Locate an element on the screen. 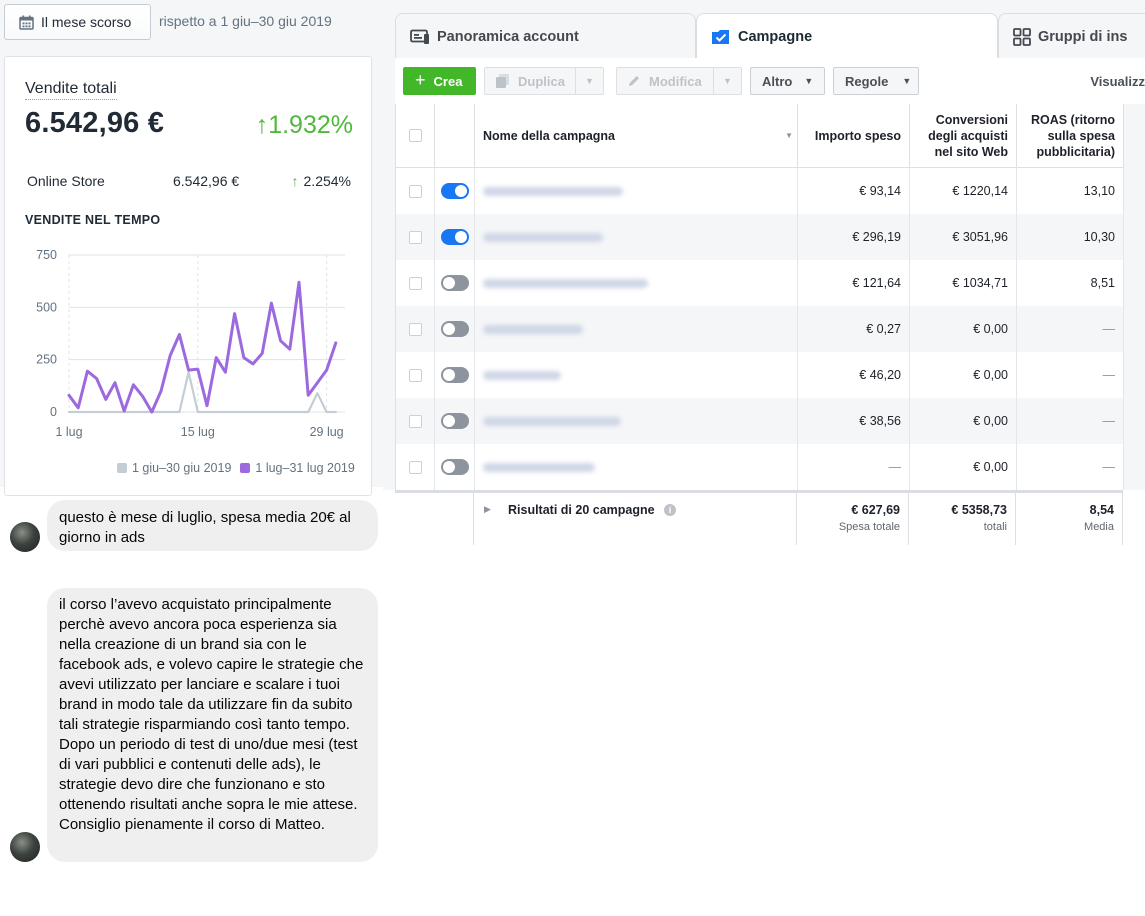 This screenshot has height=916, width=1145. spend-cell: € 46,20 is located at coordinates (854, 375).